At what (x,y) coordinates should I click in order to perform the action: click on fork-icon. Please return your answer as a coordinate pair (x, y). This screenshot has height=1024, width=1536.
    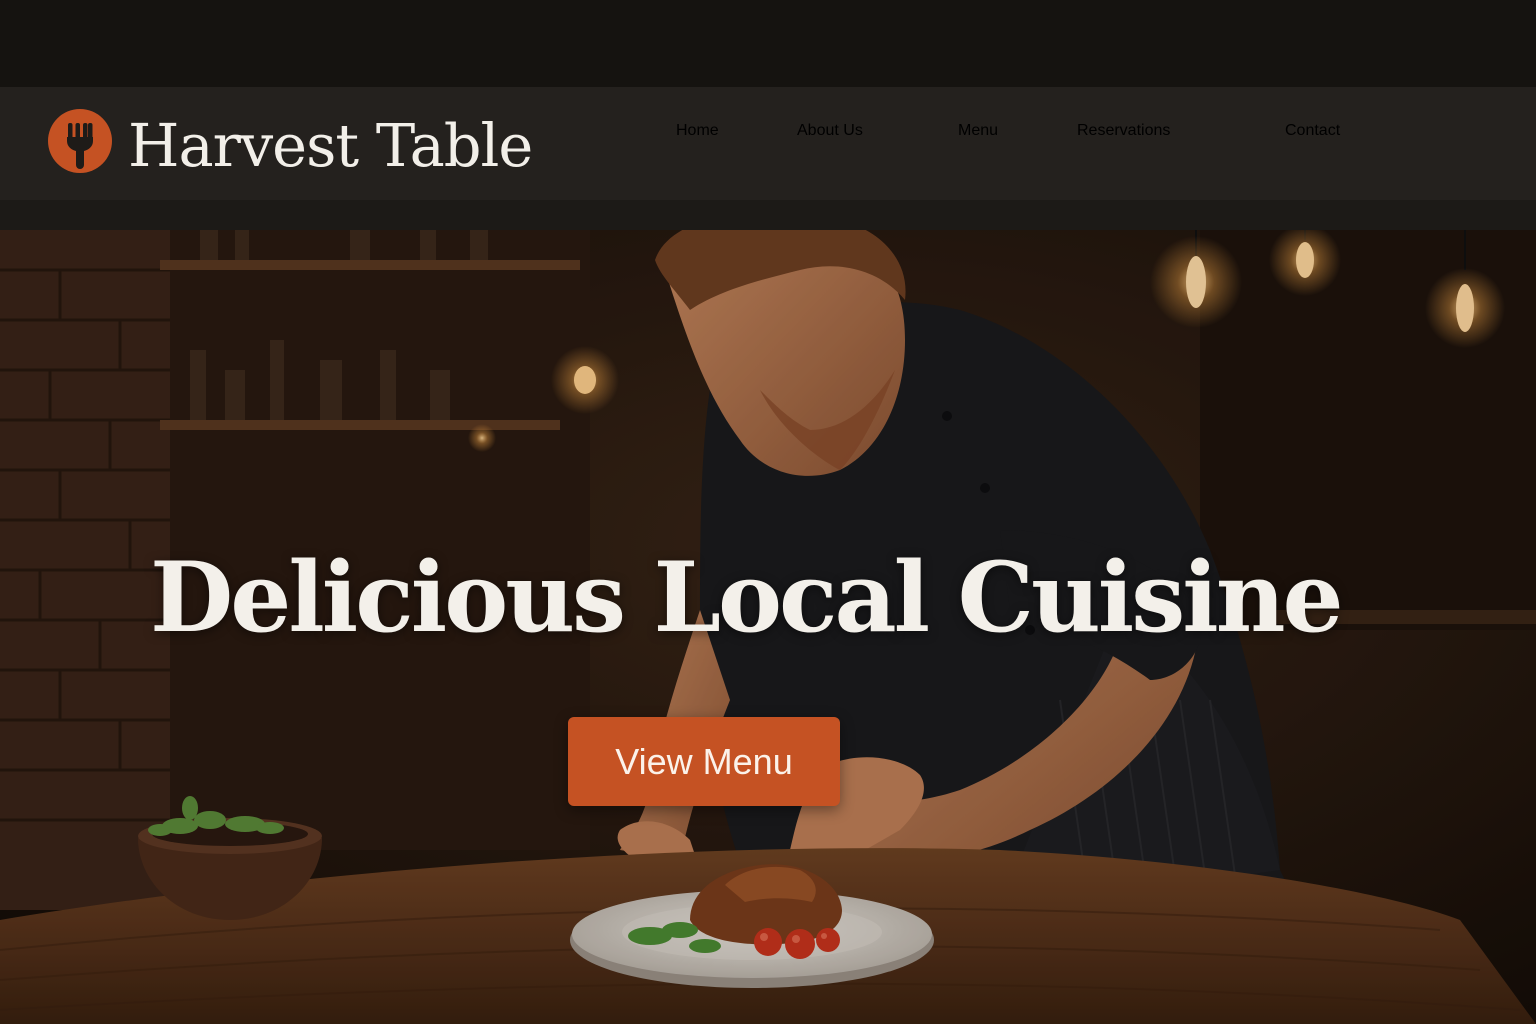
    Looking at the image, I should click on (80, 141).